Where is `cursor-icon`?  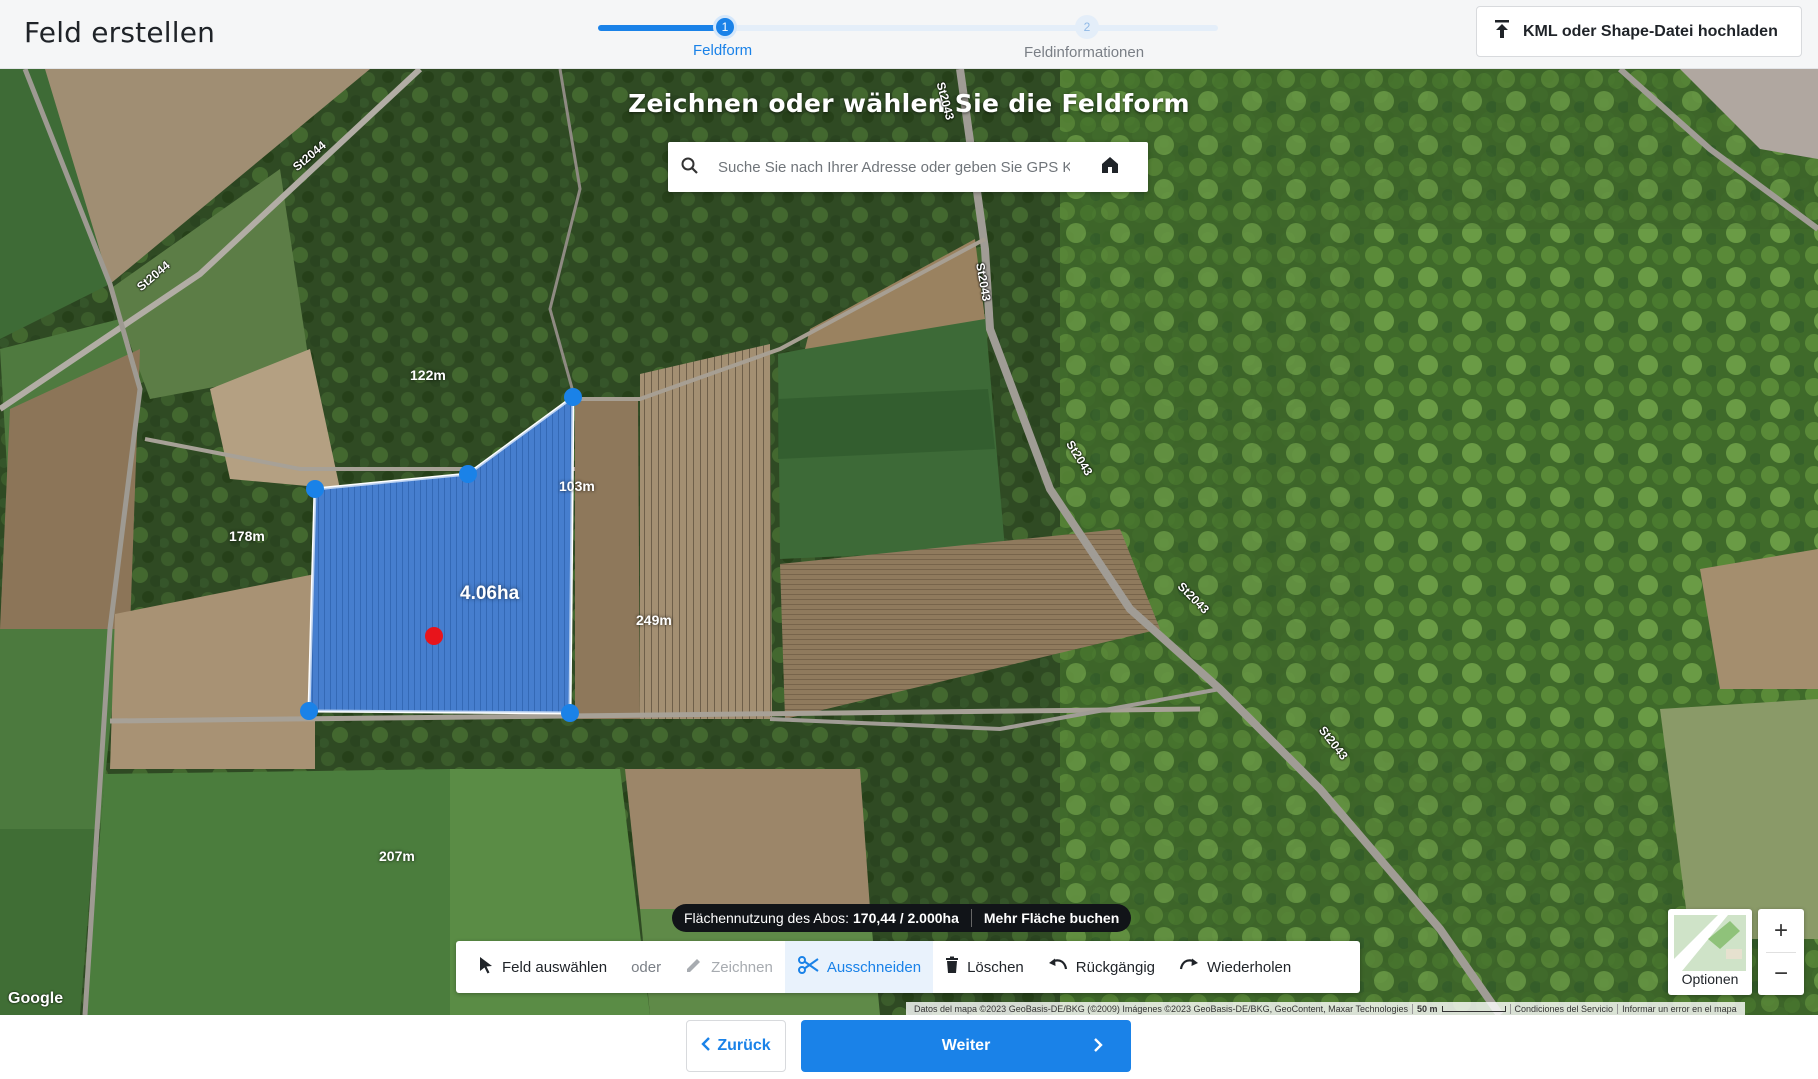 cursor-icon is located at coordinates (486, 967).